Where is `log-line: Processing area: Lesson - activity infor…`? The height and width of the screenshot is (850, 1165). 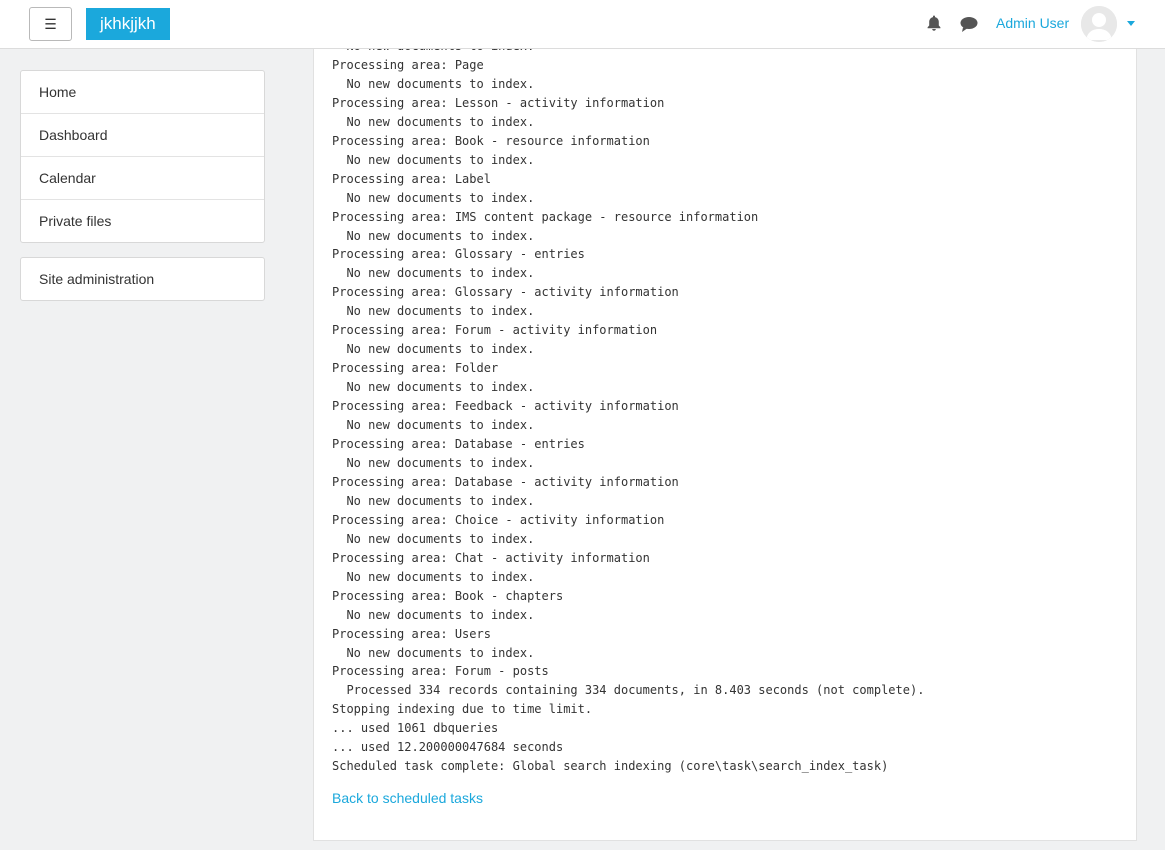 log-line: Processing area: Lesson - activity infor… is located at coordinates (498, 102).